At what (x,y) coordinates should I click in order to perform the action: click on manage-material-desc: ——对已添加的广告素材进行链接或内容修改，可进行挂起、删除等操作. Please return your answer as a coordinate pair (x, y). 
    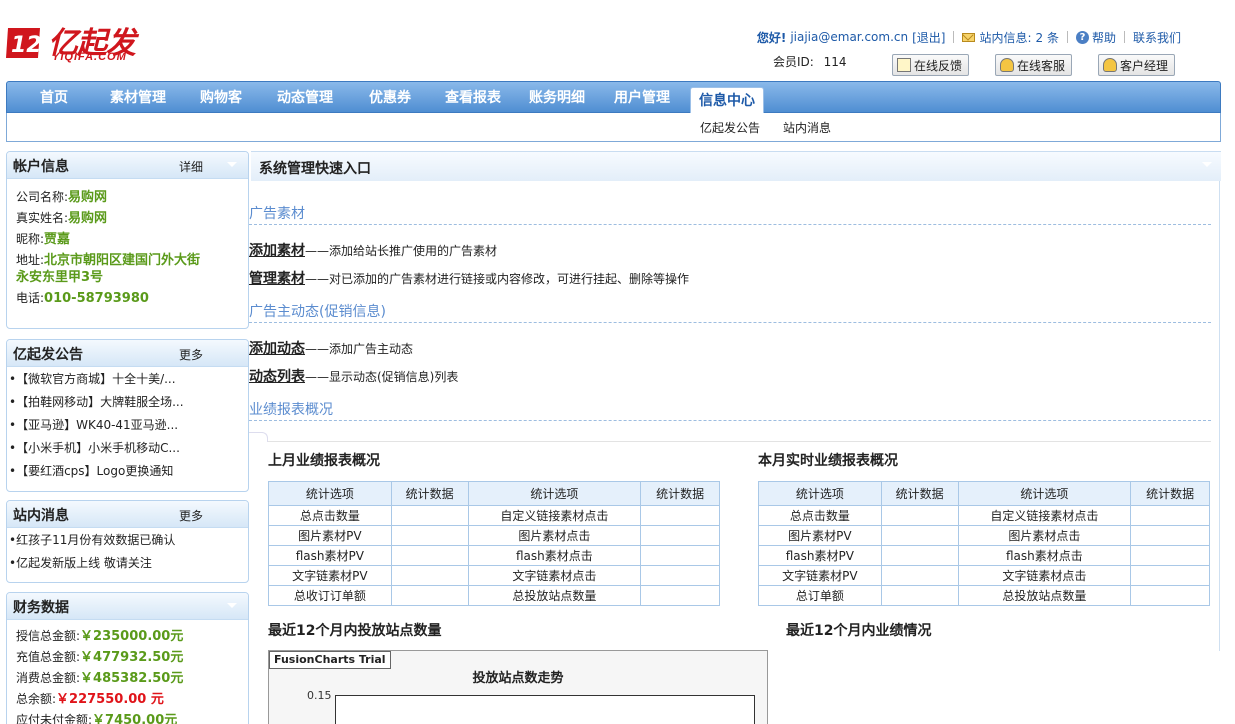
    Looking at the image, I should click on (497, 279).